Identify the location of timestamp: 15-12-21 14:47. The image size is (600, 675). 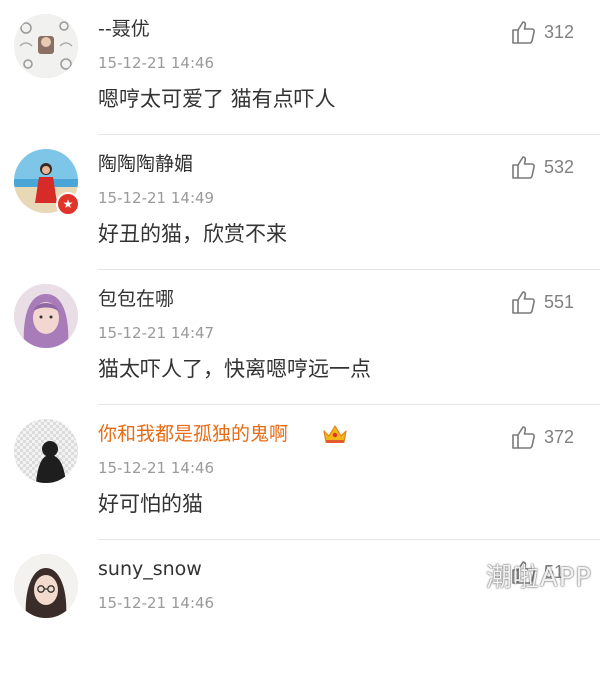
(156, 333).